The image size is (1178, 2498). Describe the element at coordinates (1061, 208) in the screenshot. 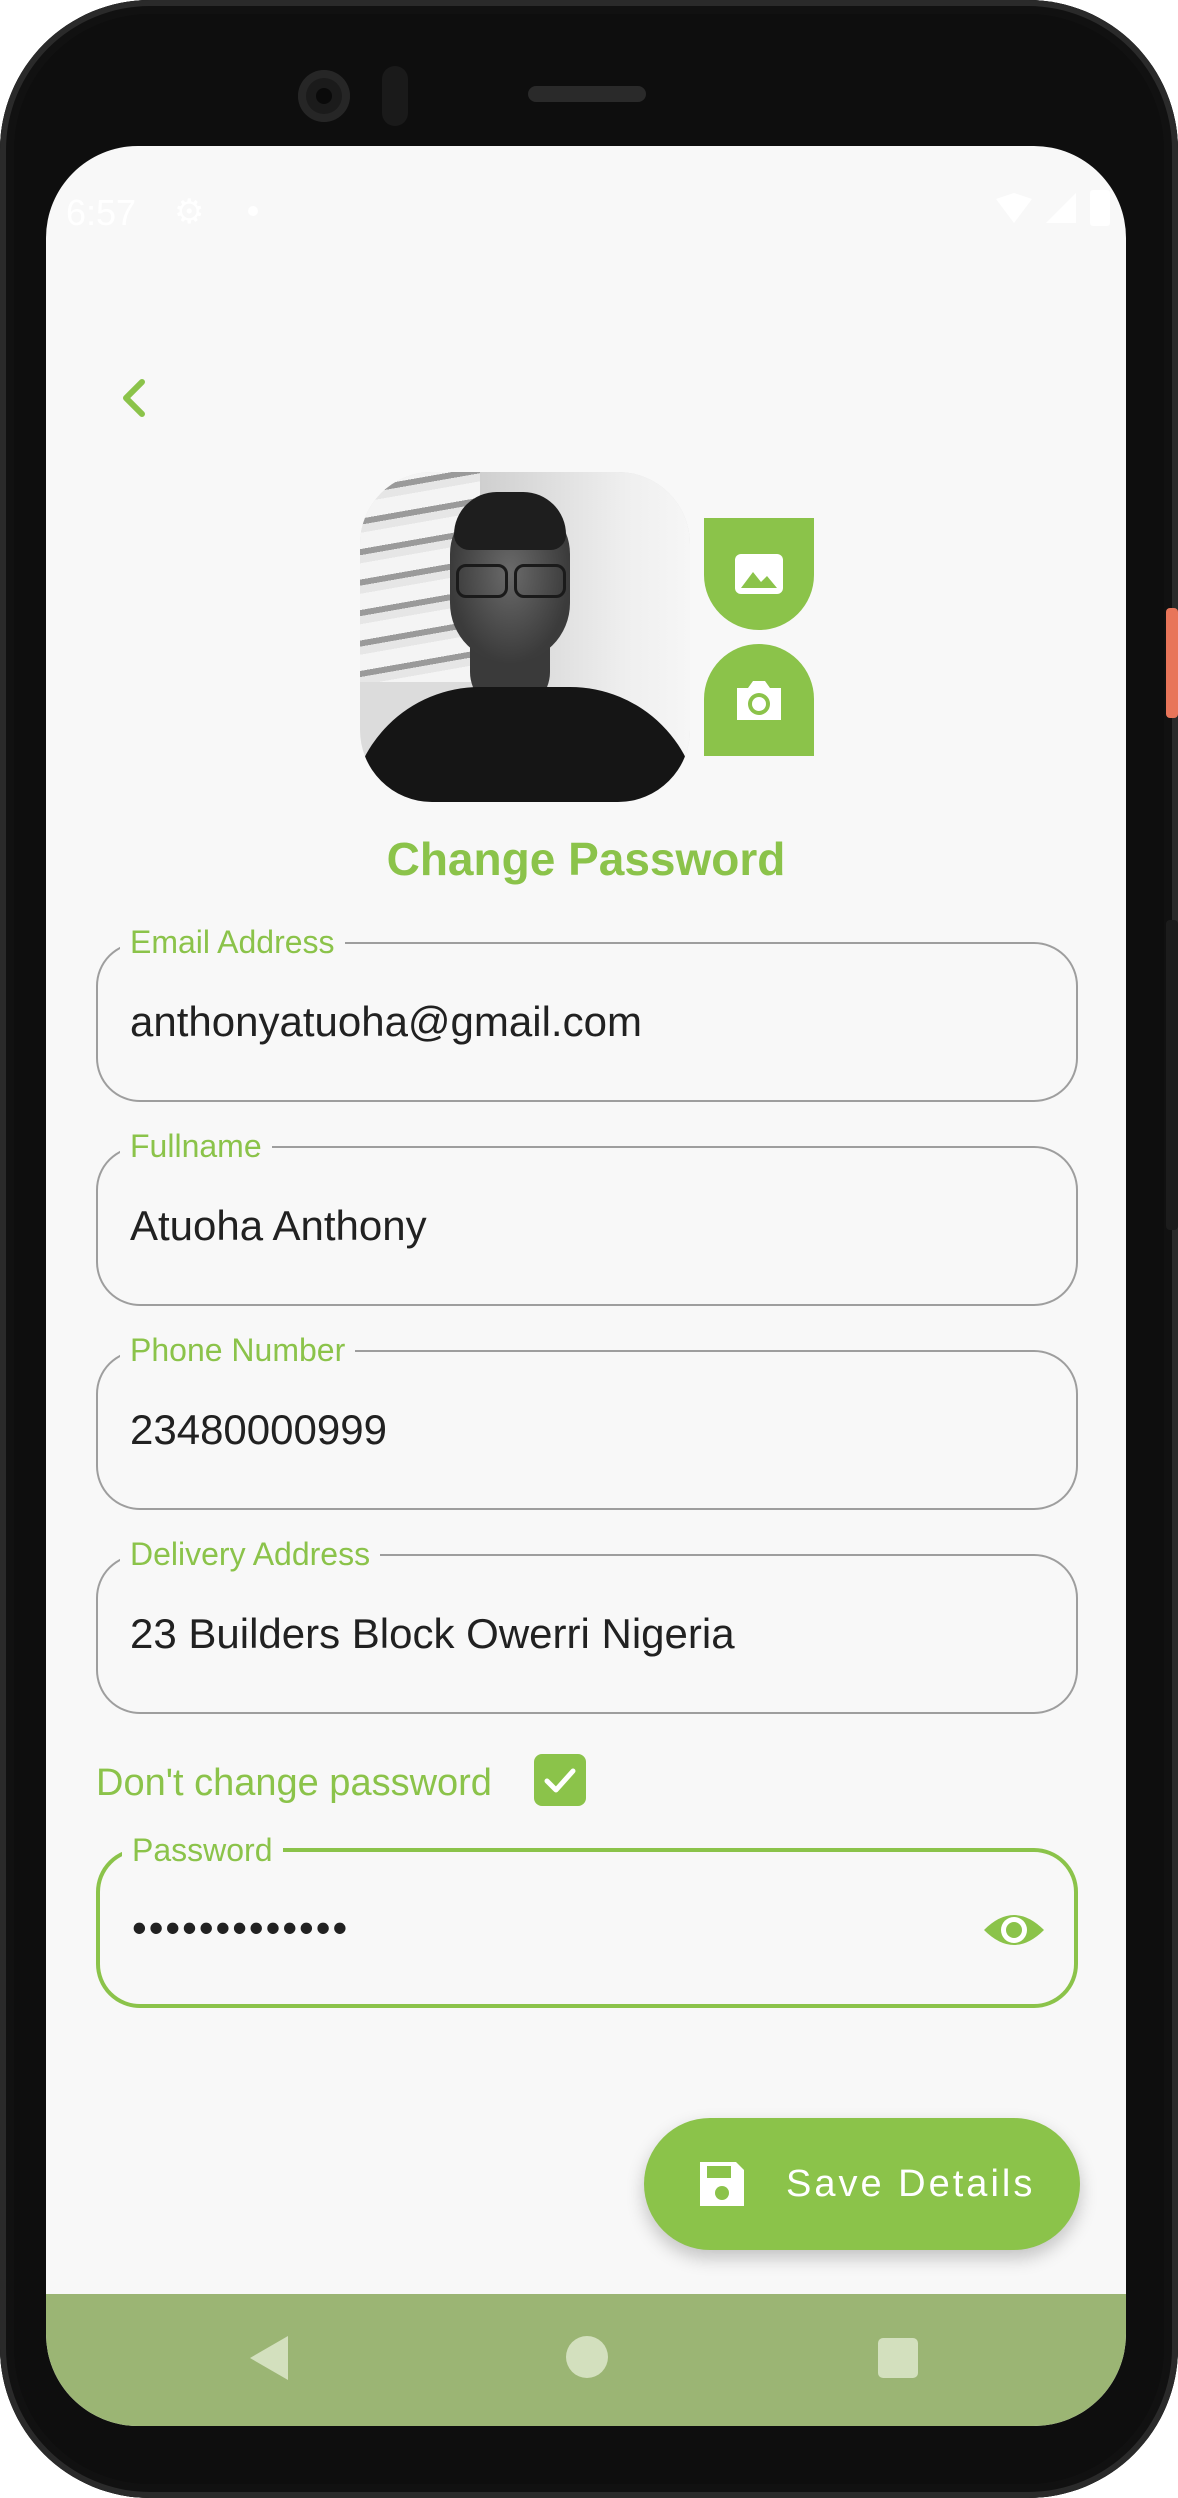

I see `signal-icon` at that location.